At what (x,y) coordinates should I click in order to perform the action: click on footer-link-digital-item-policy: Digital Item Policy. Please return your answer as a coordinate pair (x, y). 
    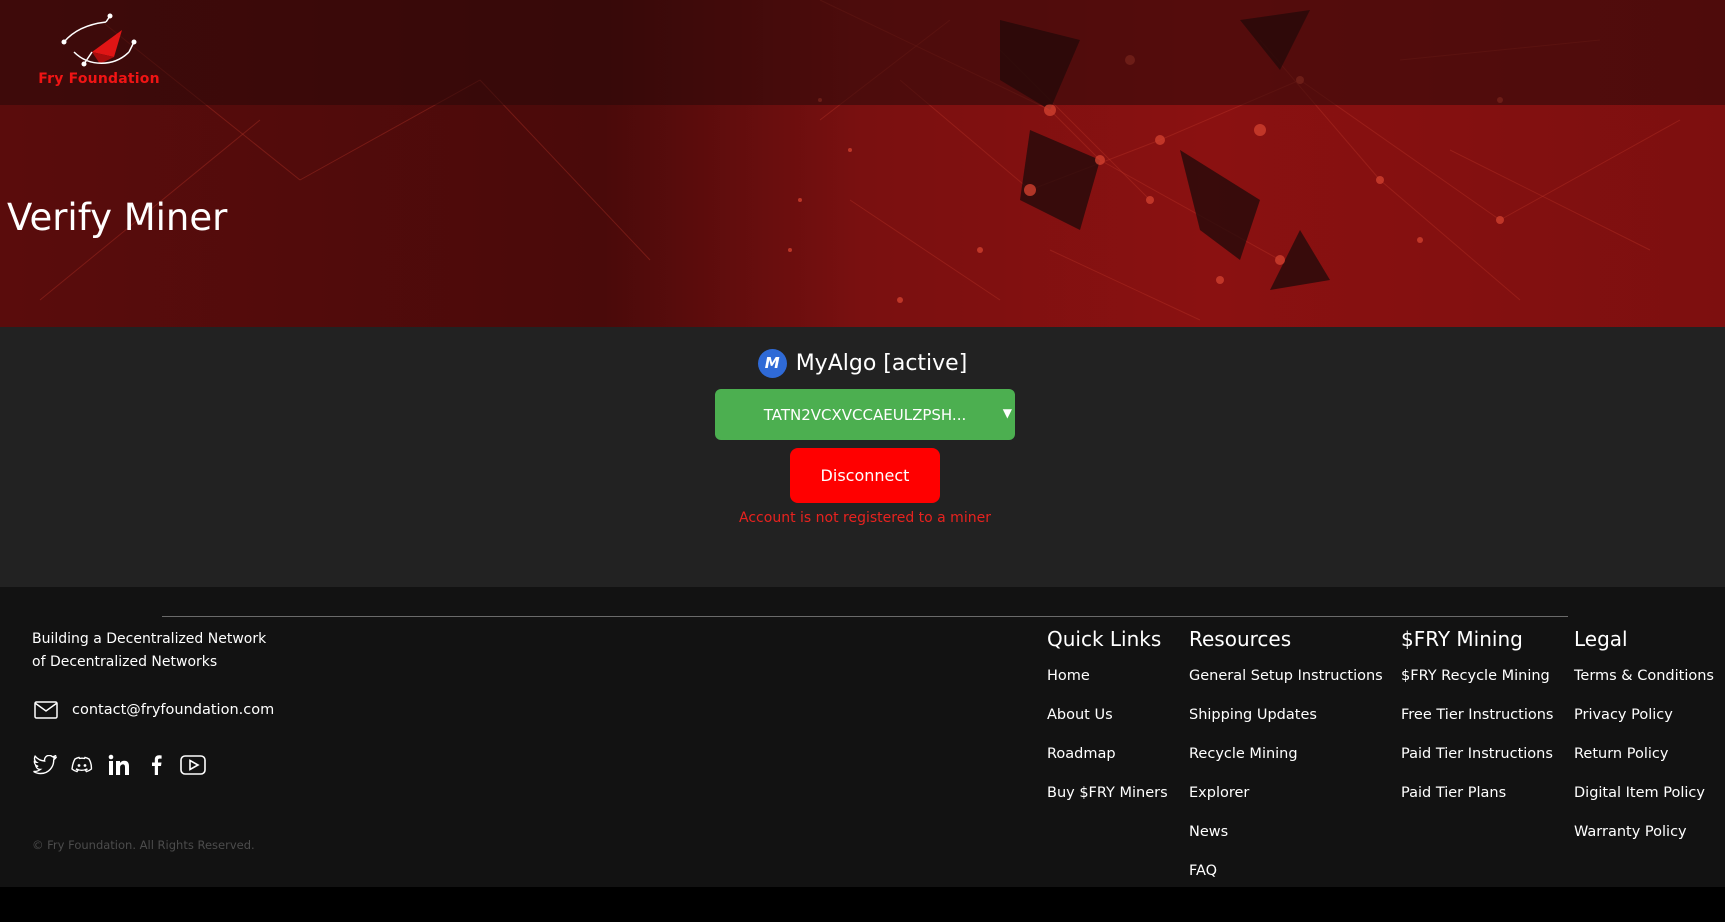
    Looking at the image, I should click on (1644, 804).